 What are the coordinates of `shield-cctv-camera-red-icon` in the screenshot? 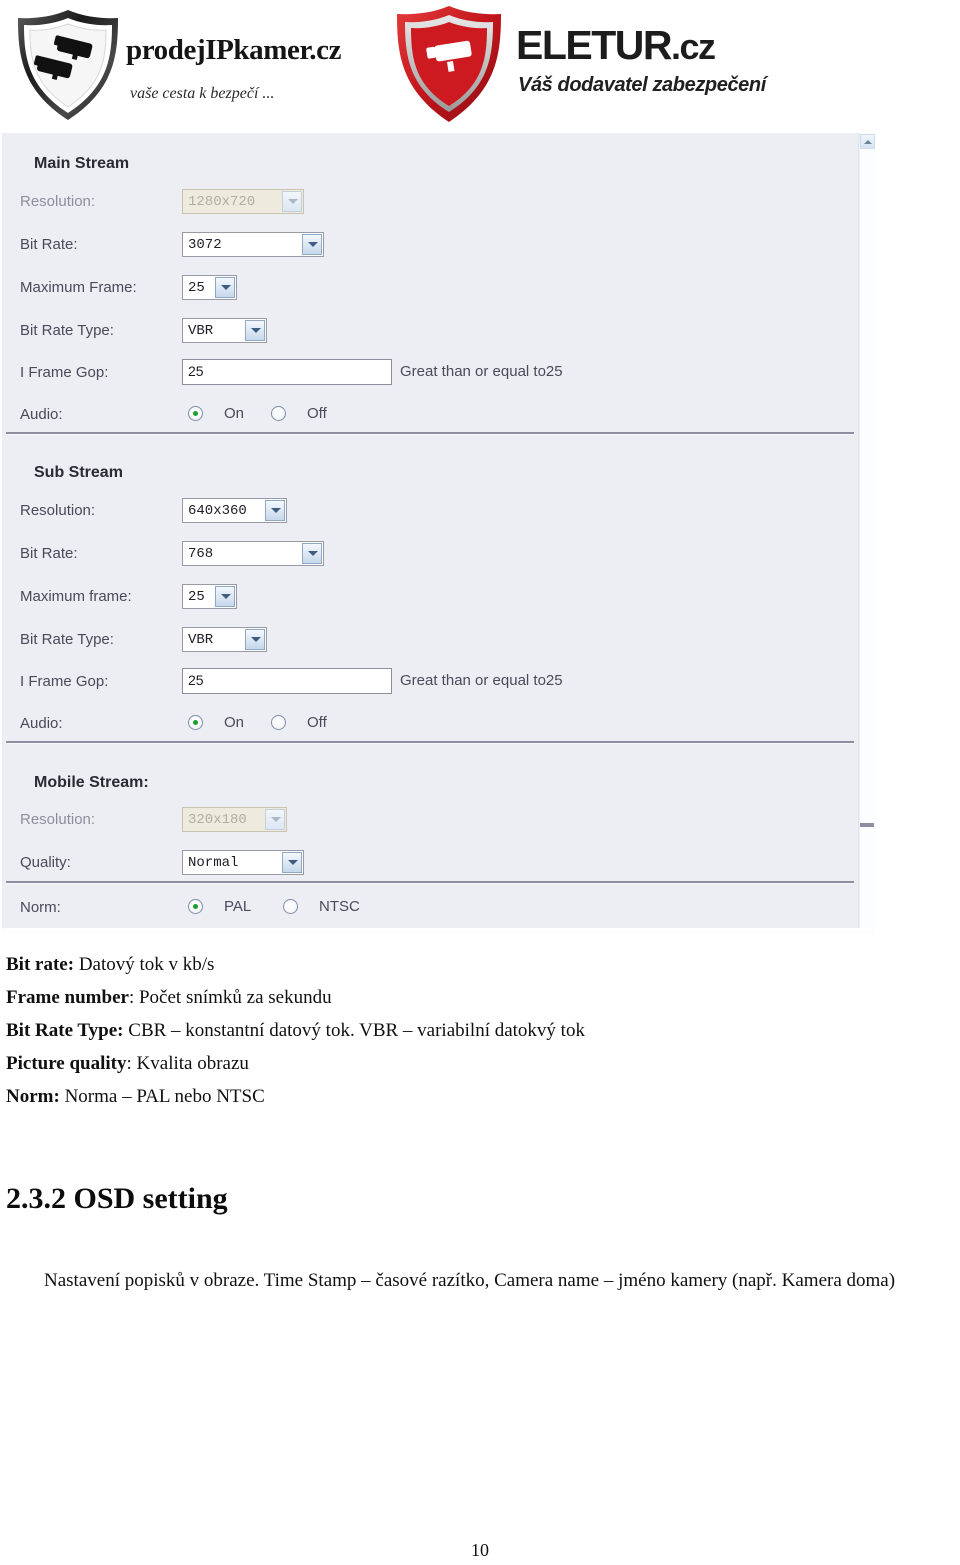 It's located at (449, 64).